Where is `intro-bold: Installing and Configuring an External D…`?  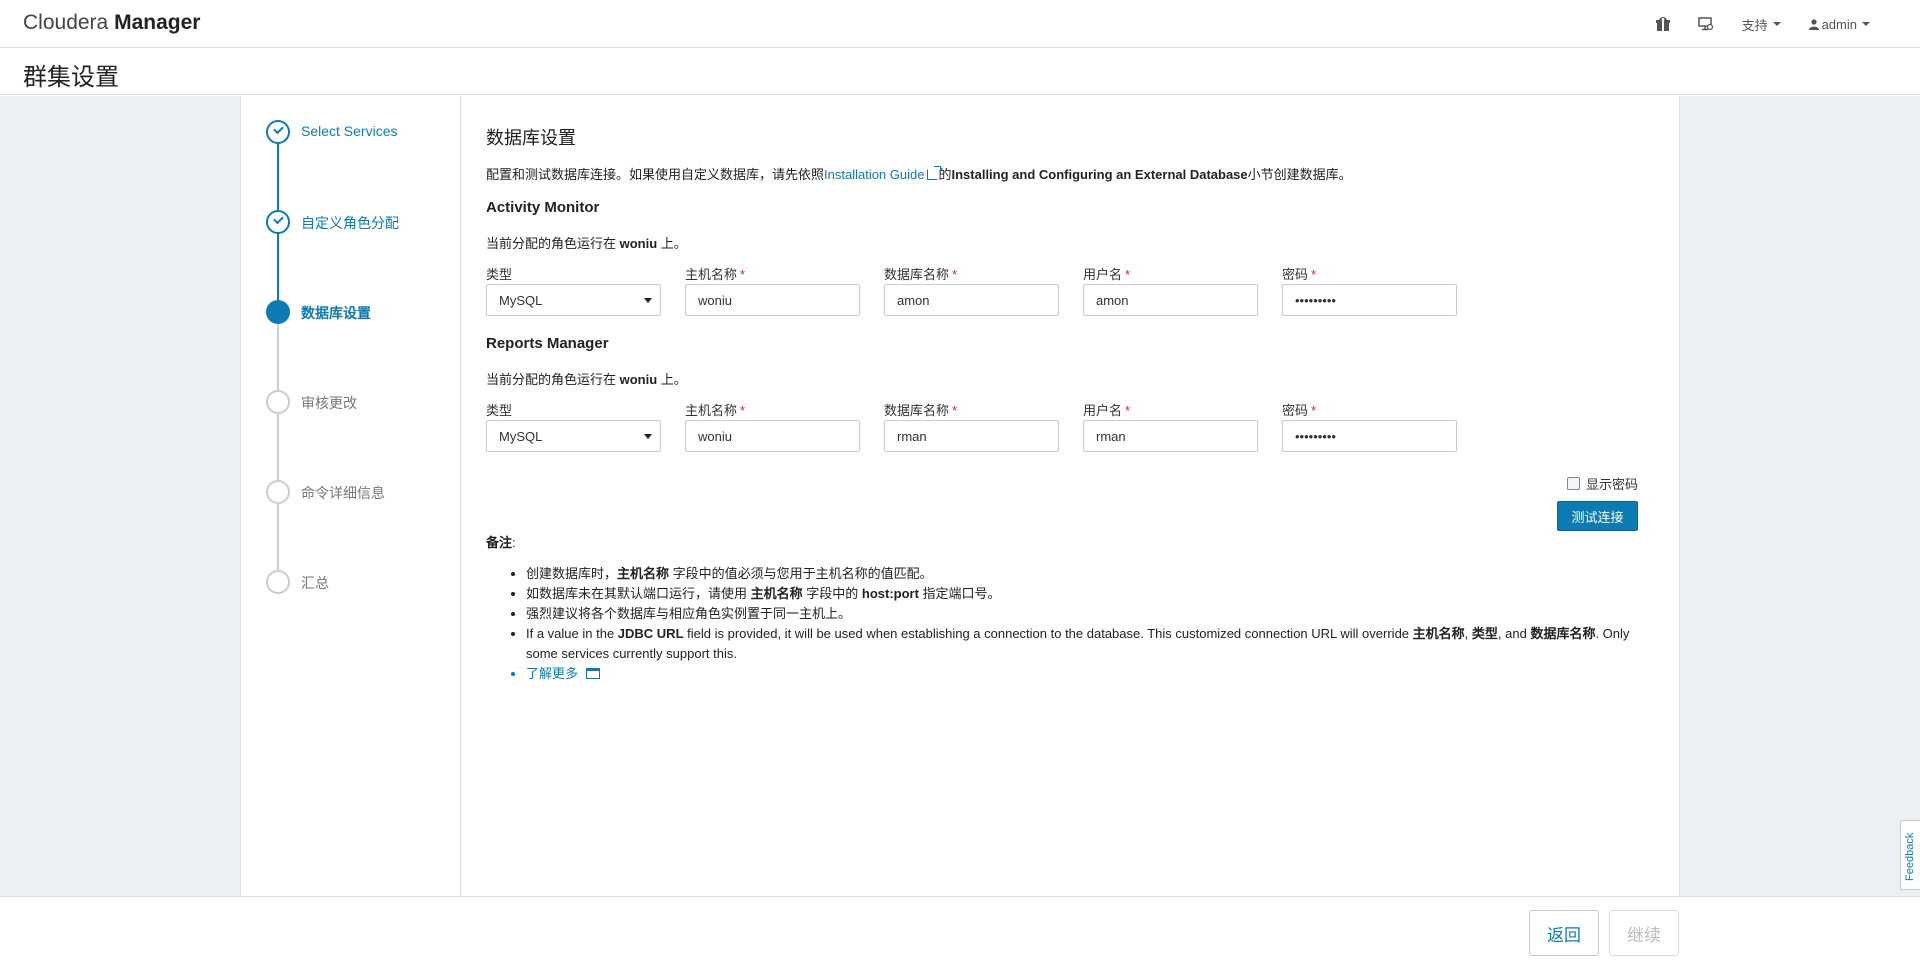
intro-bold: Installing and Configuring an External D… is located at coordinates (1099, 174).